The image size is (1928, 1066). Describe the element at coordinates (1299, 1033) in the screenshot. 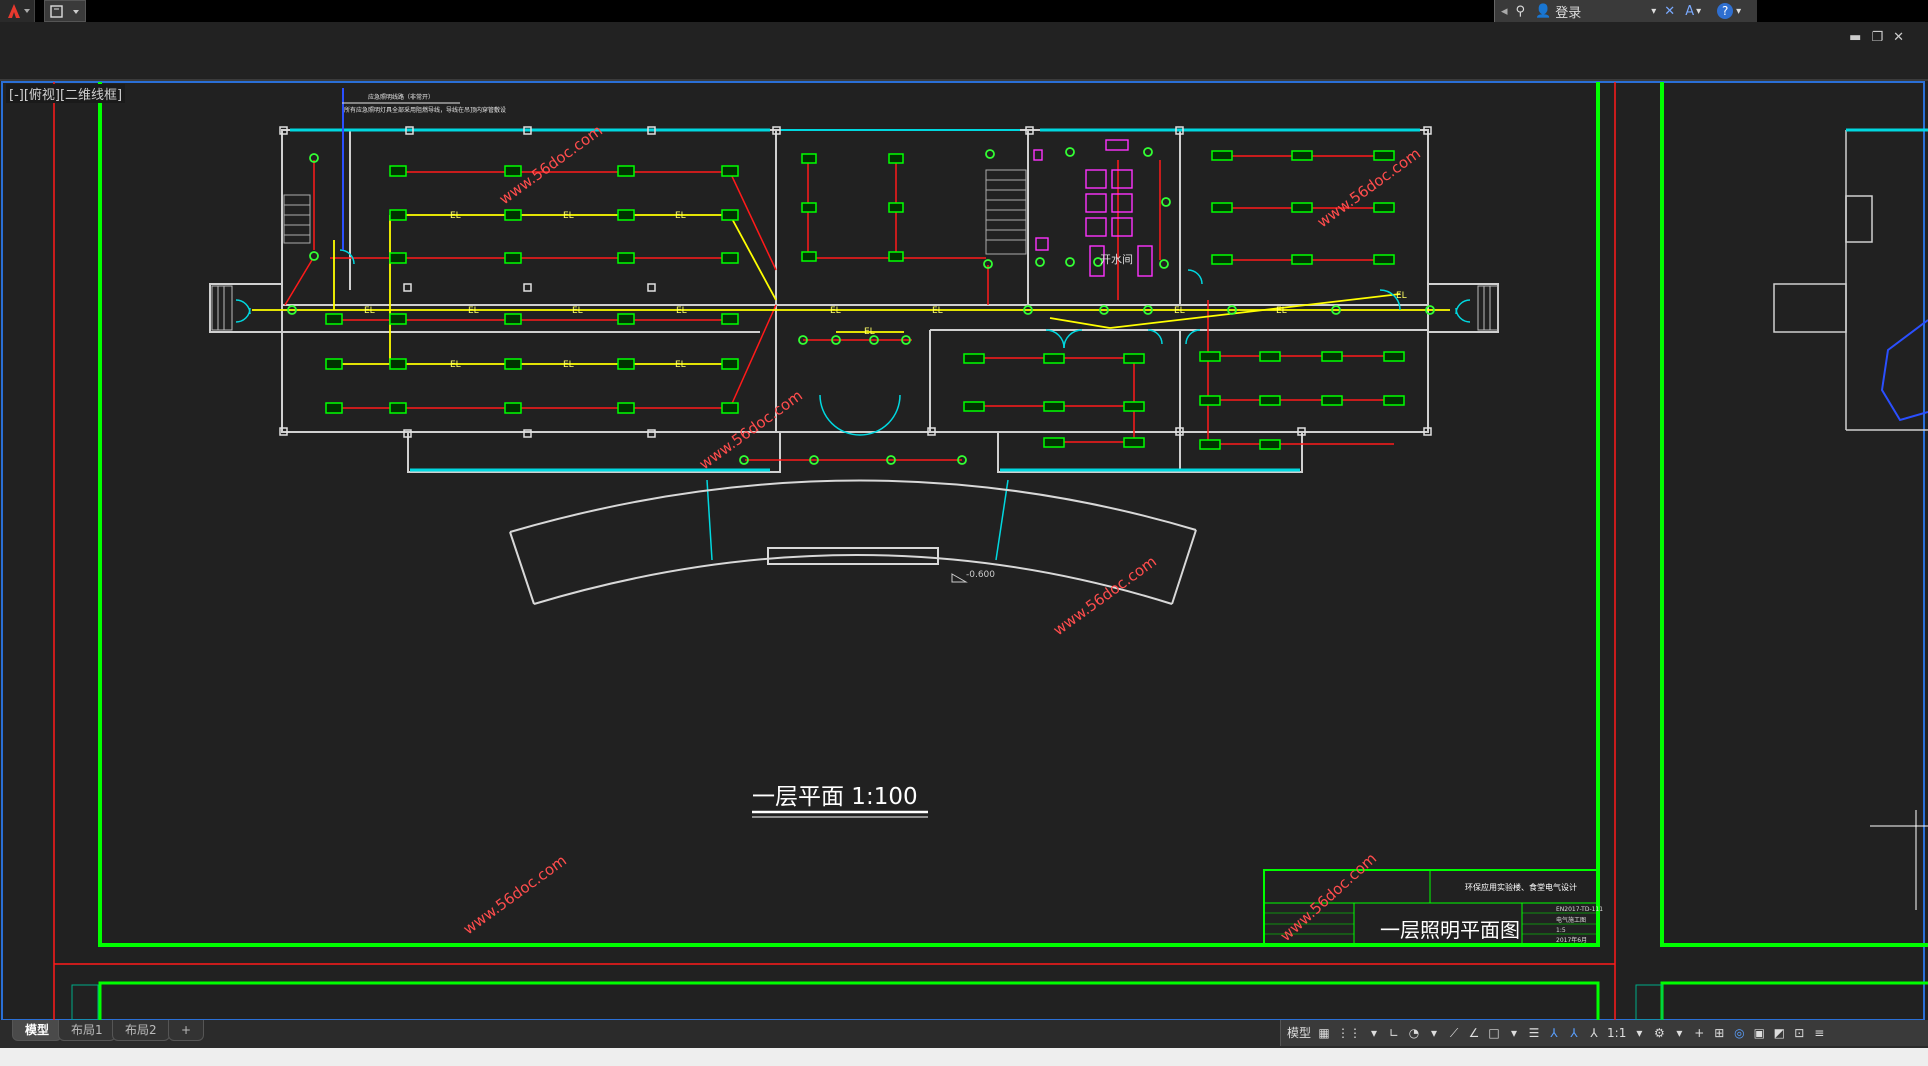

I see `model-space-button: 模型` at that location.